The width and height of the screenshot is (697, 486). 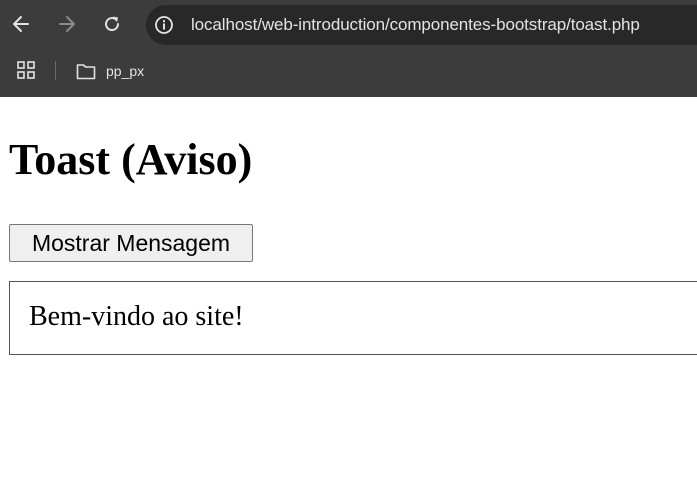 I want to click on info-icon, so click(x=164, y=25).